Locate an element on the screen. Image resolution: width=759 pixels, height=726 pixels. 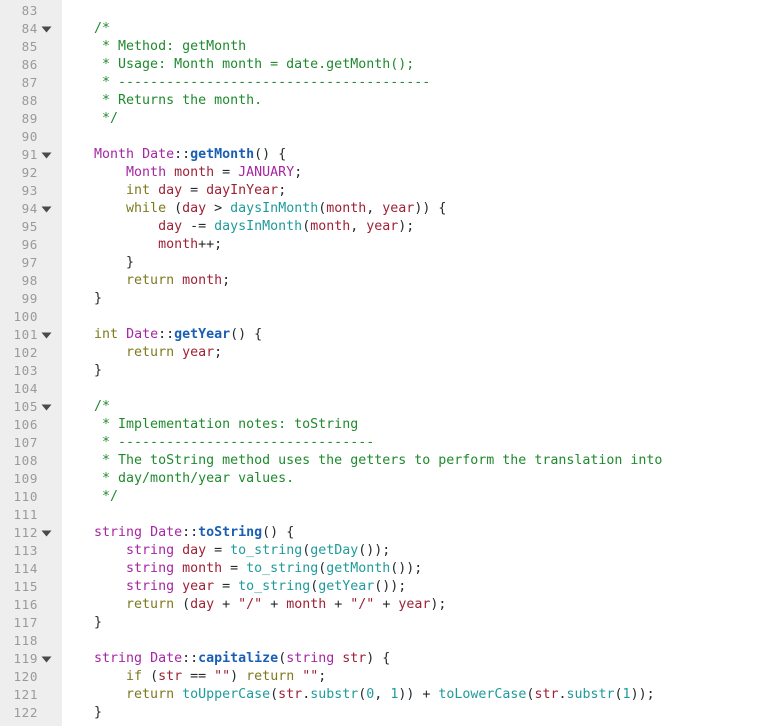
code-line: 98 return month; is located at coordinates (379, 281).